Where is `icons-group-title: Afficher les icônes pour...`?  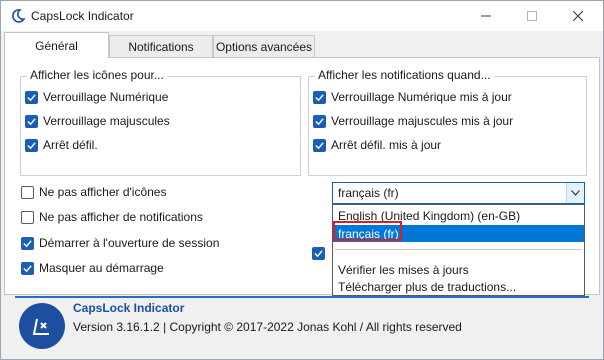
icons-group-title: Afficher les icônes pour... is located at coordinates (97, 75).